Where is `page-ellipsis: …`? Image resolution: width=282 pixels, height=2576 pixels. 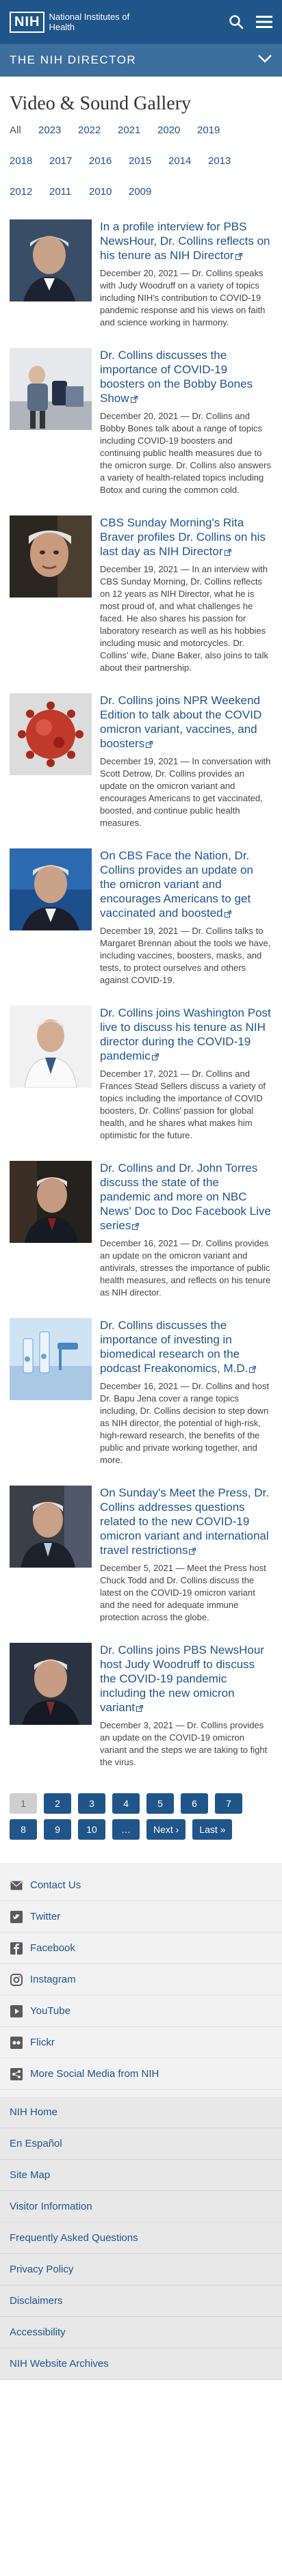 page-ellipsis: … is located at coordinates (126, 1829).